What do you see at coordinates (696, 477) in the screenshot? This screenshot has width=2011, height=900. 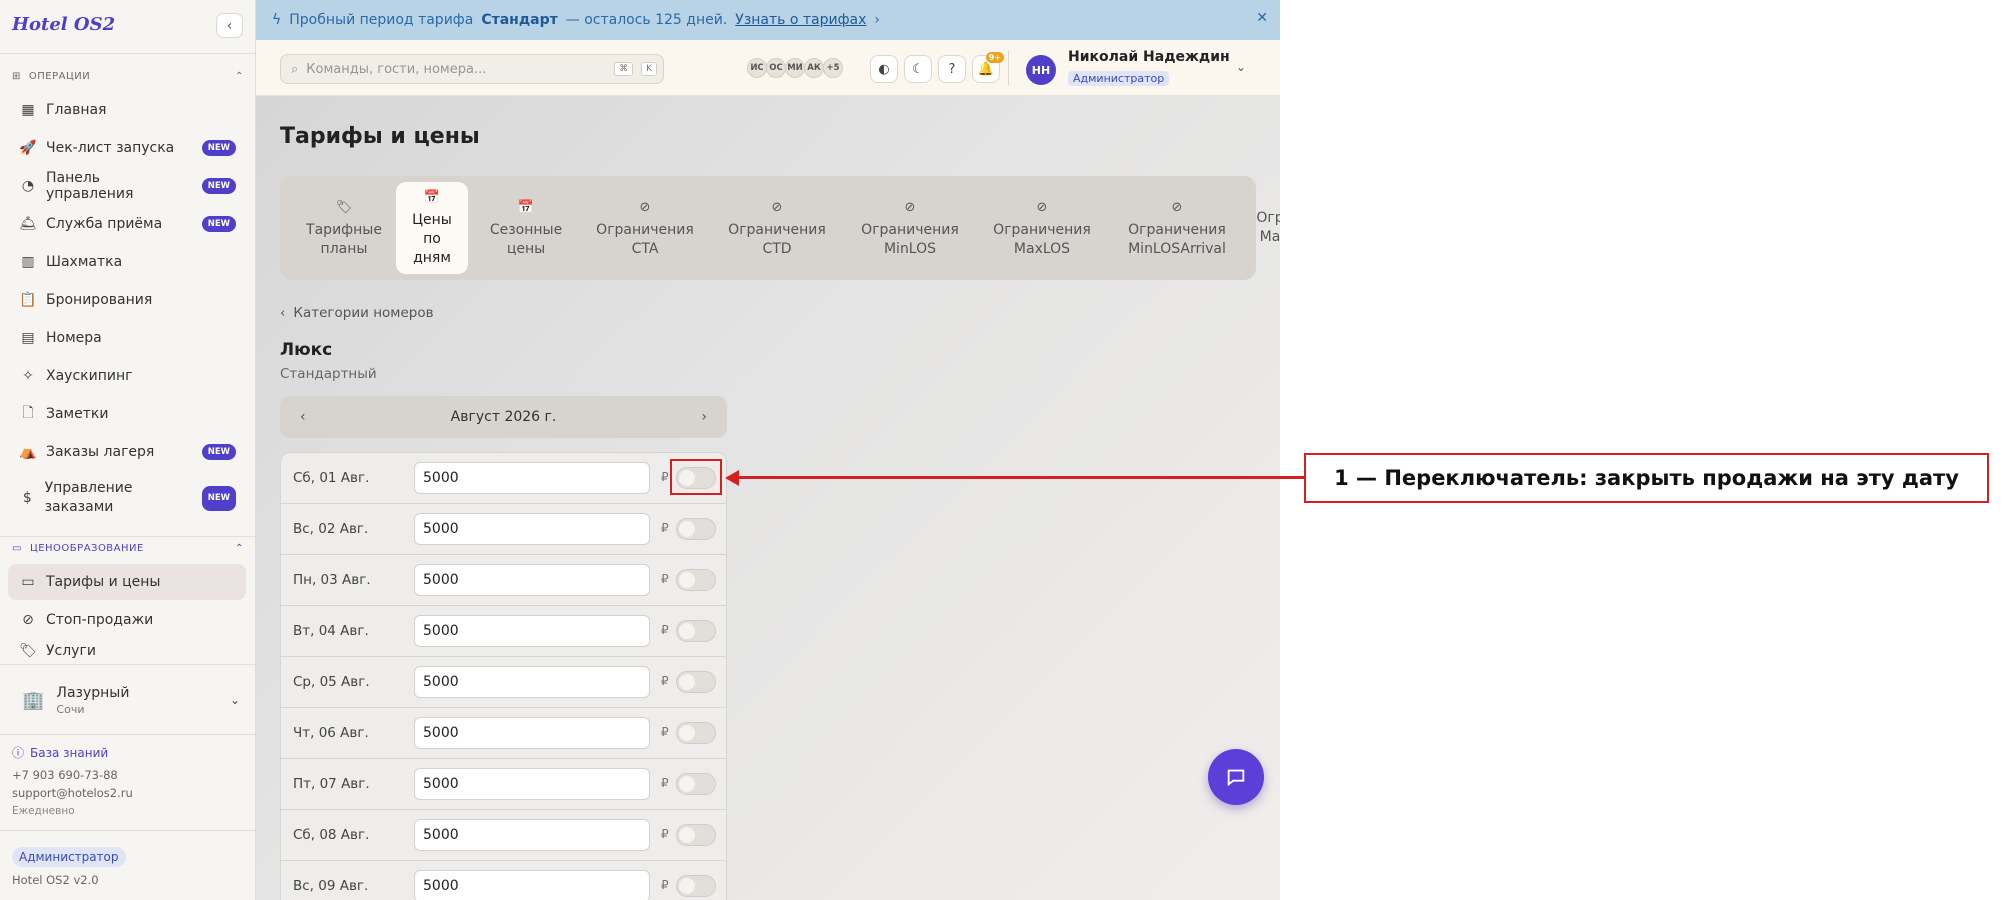 I see `annotation-highlight-box` at bounding box center [696, 477].